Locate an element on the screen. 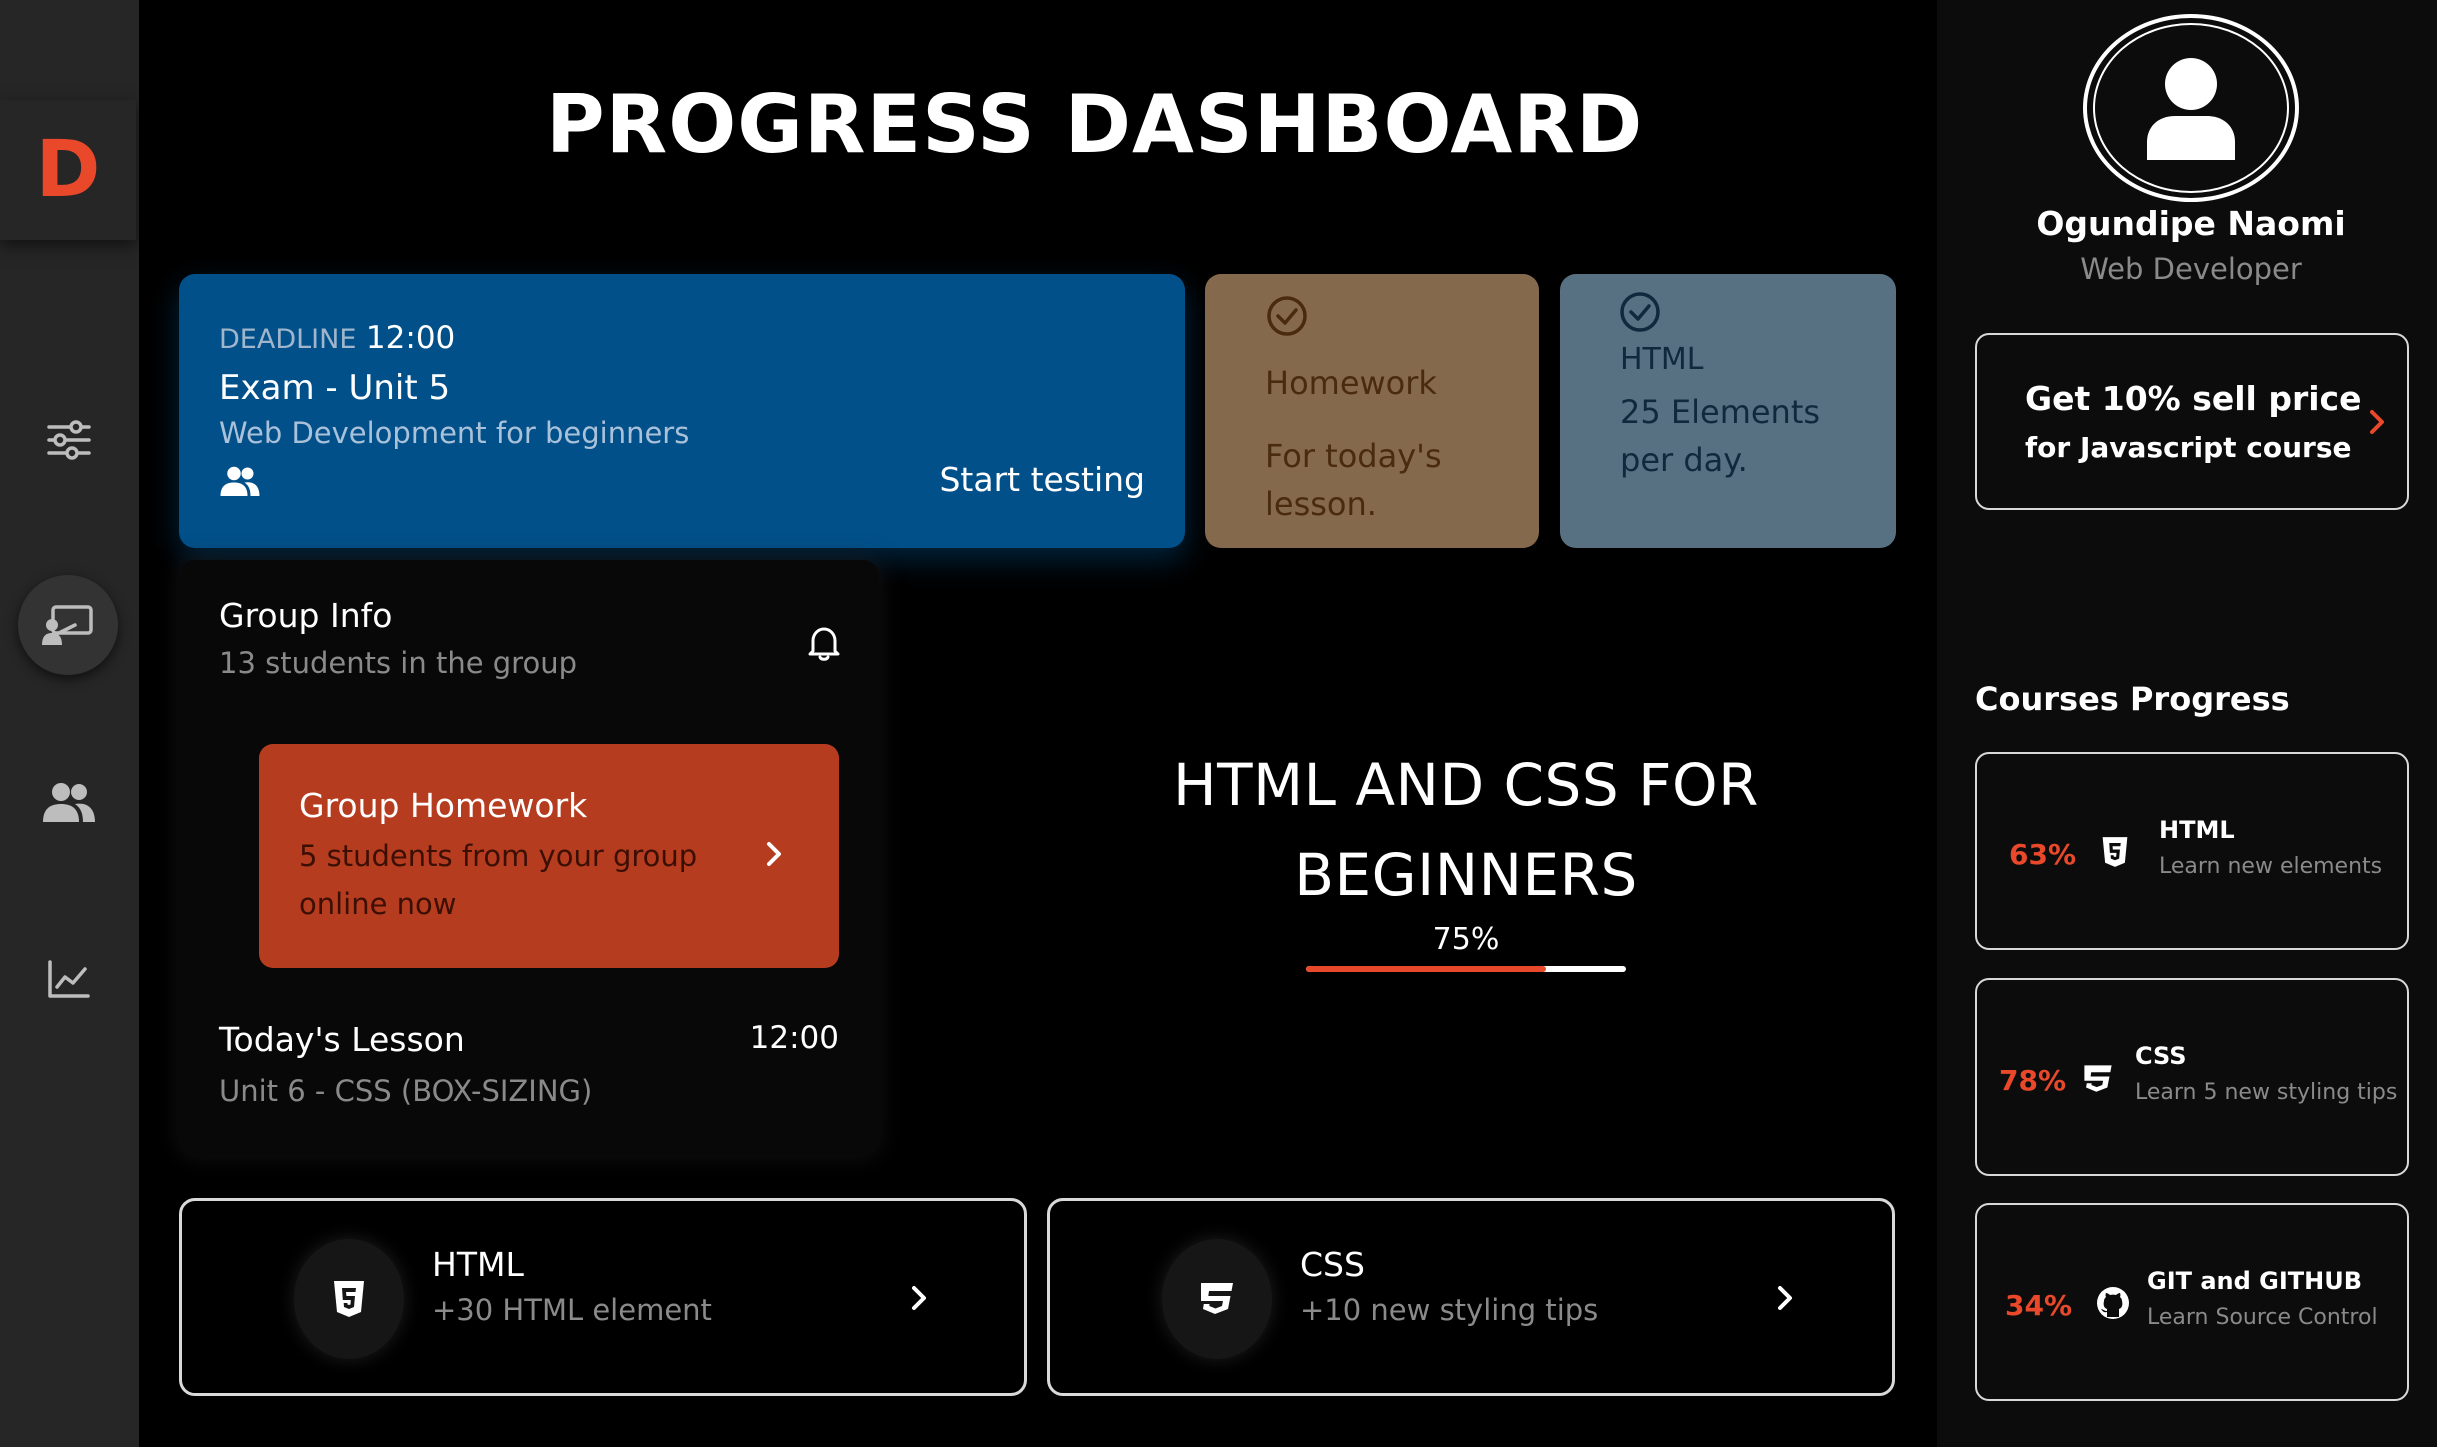 This screenshot has width=2437, height=1447. course-progress-percent: 63% is located at coordinates (2043, 854).